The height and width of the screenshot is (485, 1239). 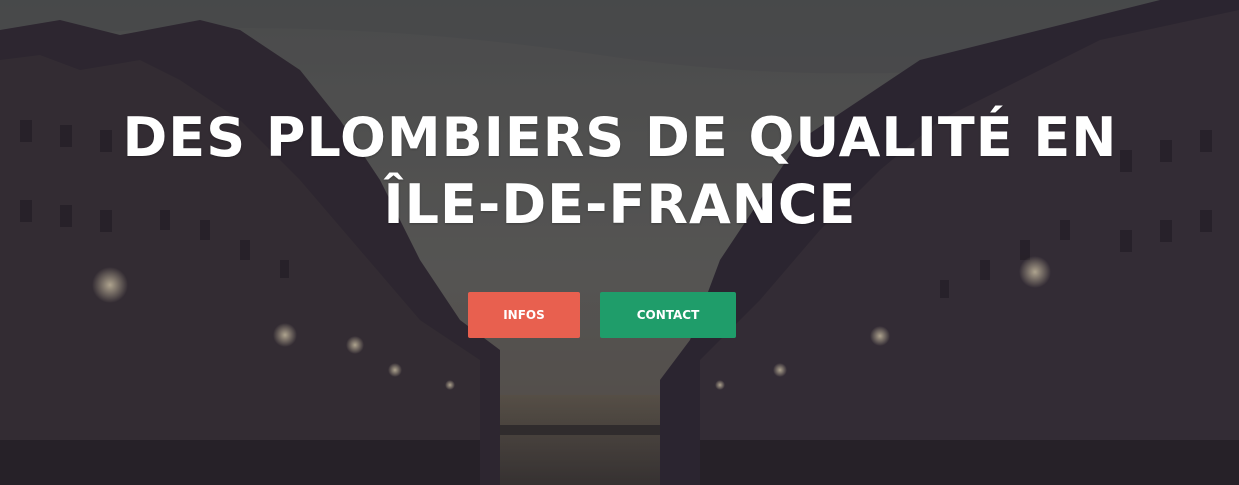 What do you see at coordinates (668, 315) in the screenshot?
I see `contact-button: CONTACT` at bounding box center [668, 315].